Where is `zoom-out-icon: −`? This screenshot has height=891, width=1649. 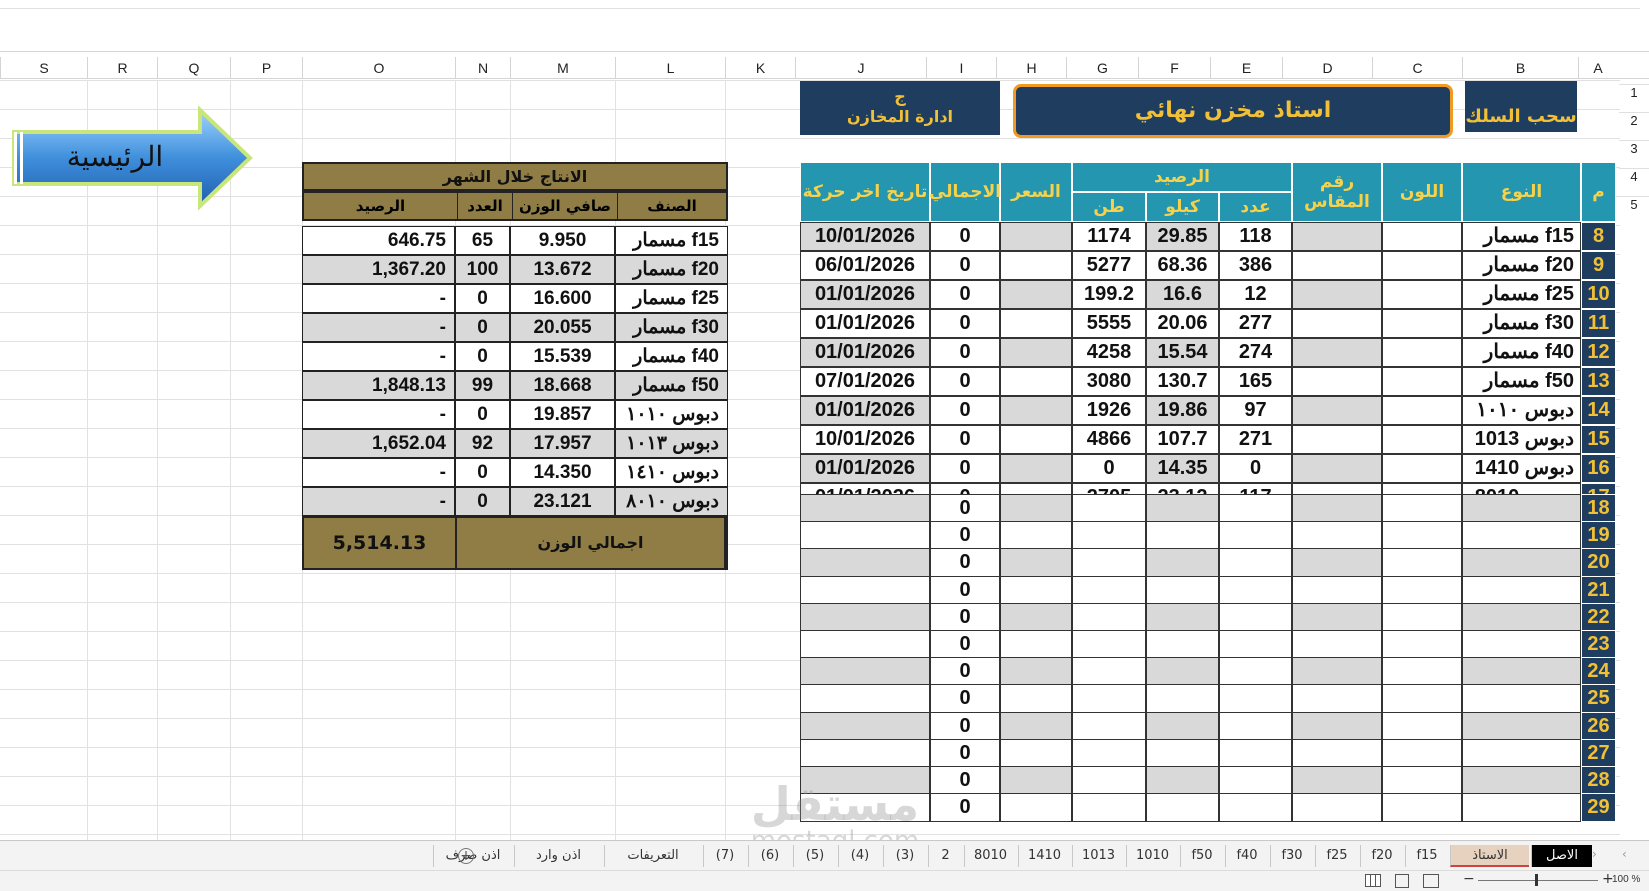
zoom-out-icon: − is located at coordinates (1469, 879).